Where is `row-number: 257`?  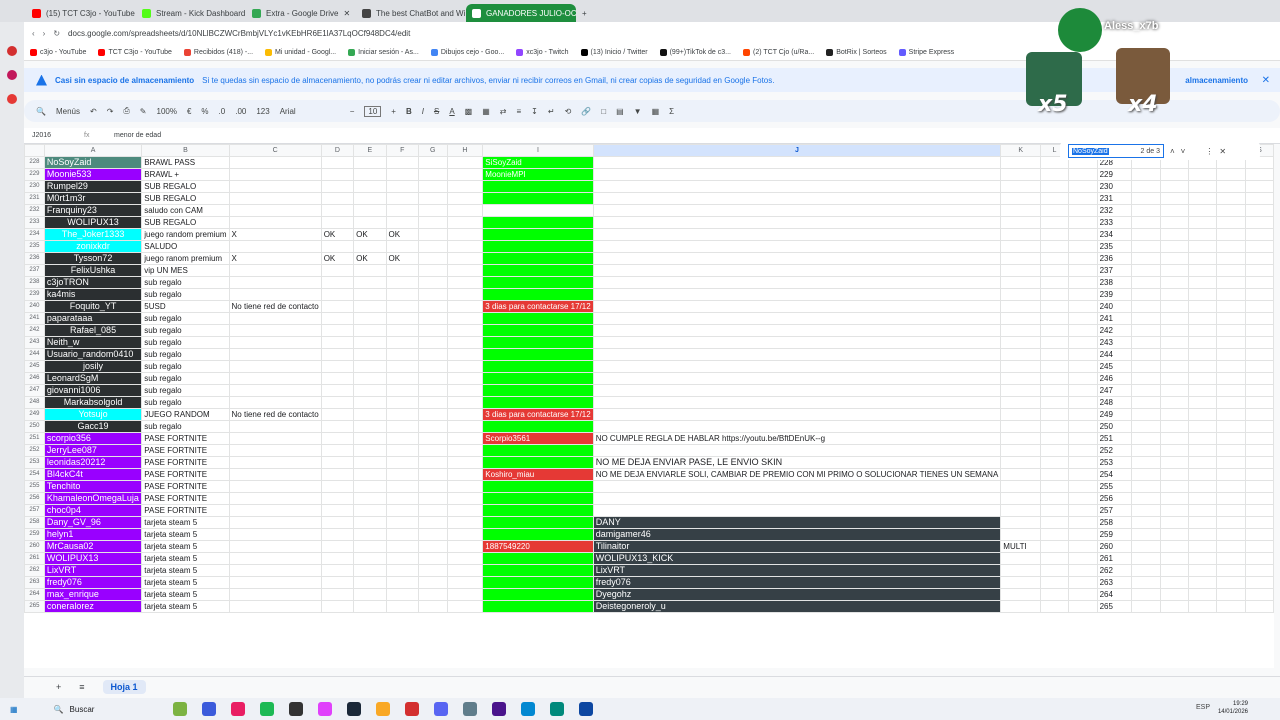
row-number: 257 is located at coordinates (34, 510).